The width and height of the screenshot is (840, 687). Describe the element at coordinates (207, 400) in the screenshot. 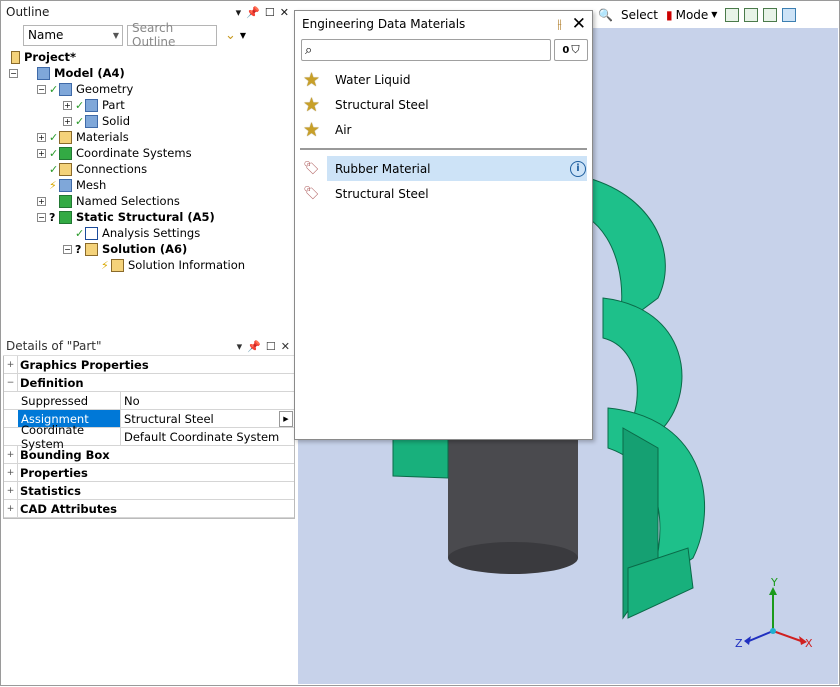

I see `row-value: No` at that location.